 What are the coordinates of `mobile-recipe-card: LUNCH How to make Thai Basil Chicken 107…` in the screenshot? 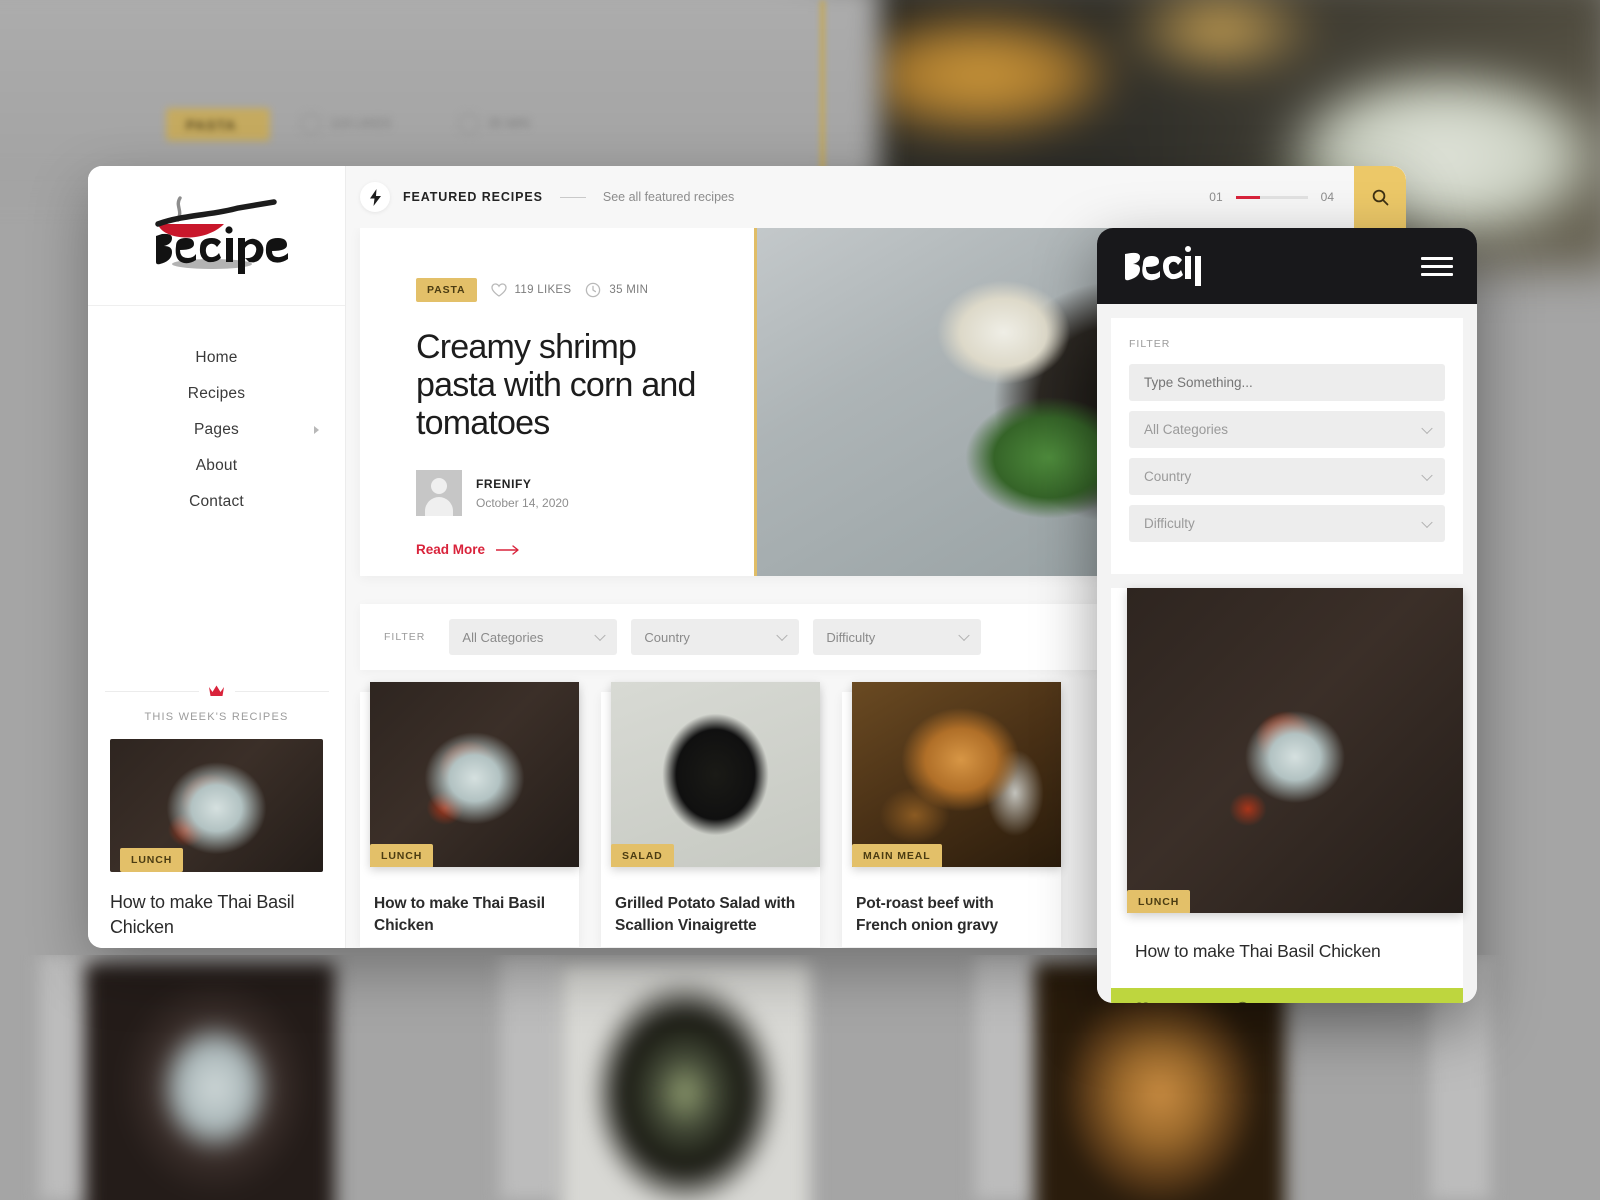 It's located at (1287, 795).